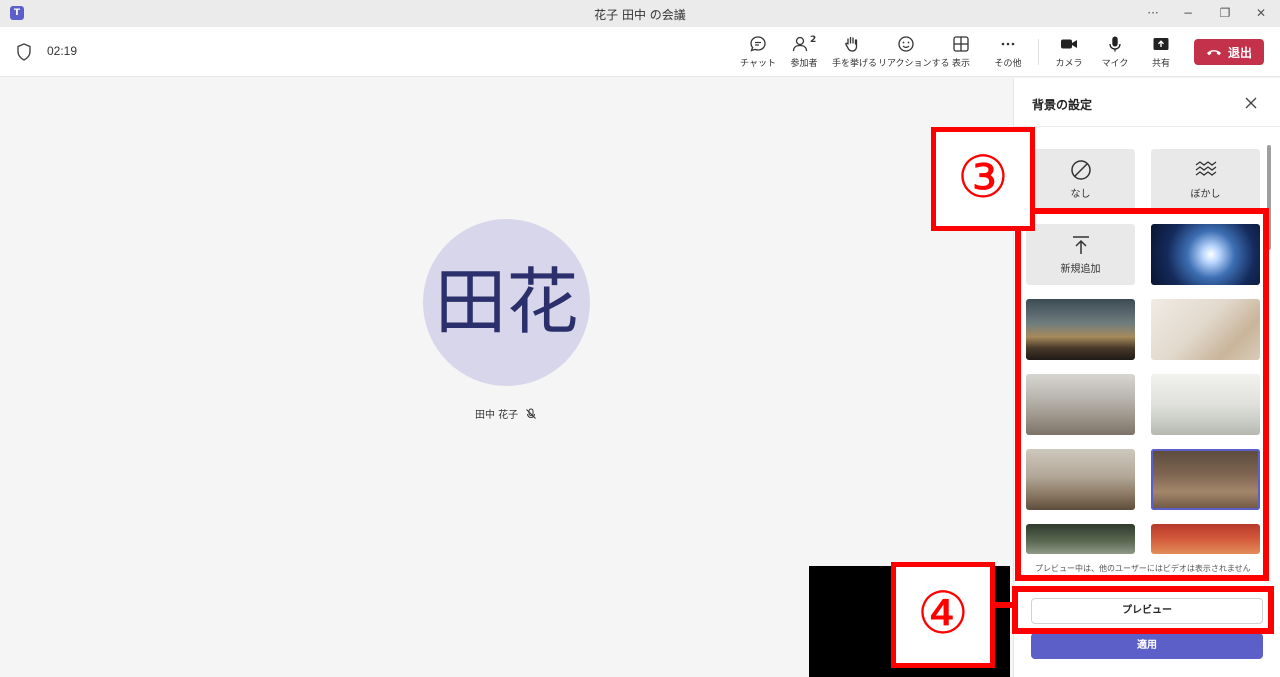  What do you see at coordinates (855, 54) in the screenshot?
I see `raise-hand-button: 手を挙げる` at bounding box center [855, 54].